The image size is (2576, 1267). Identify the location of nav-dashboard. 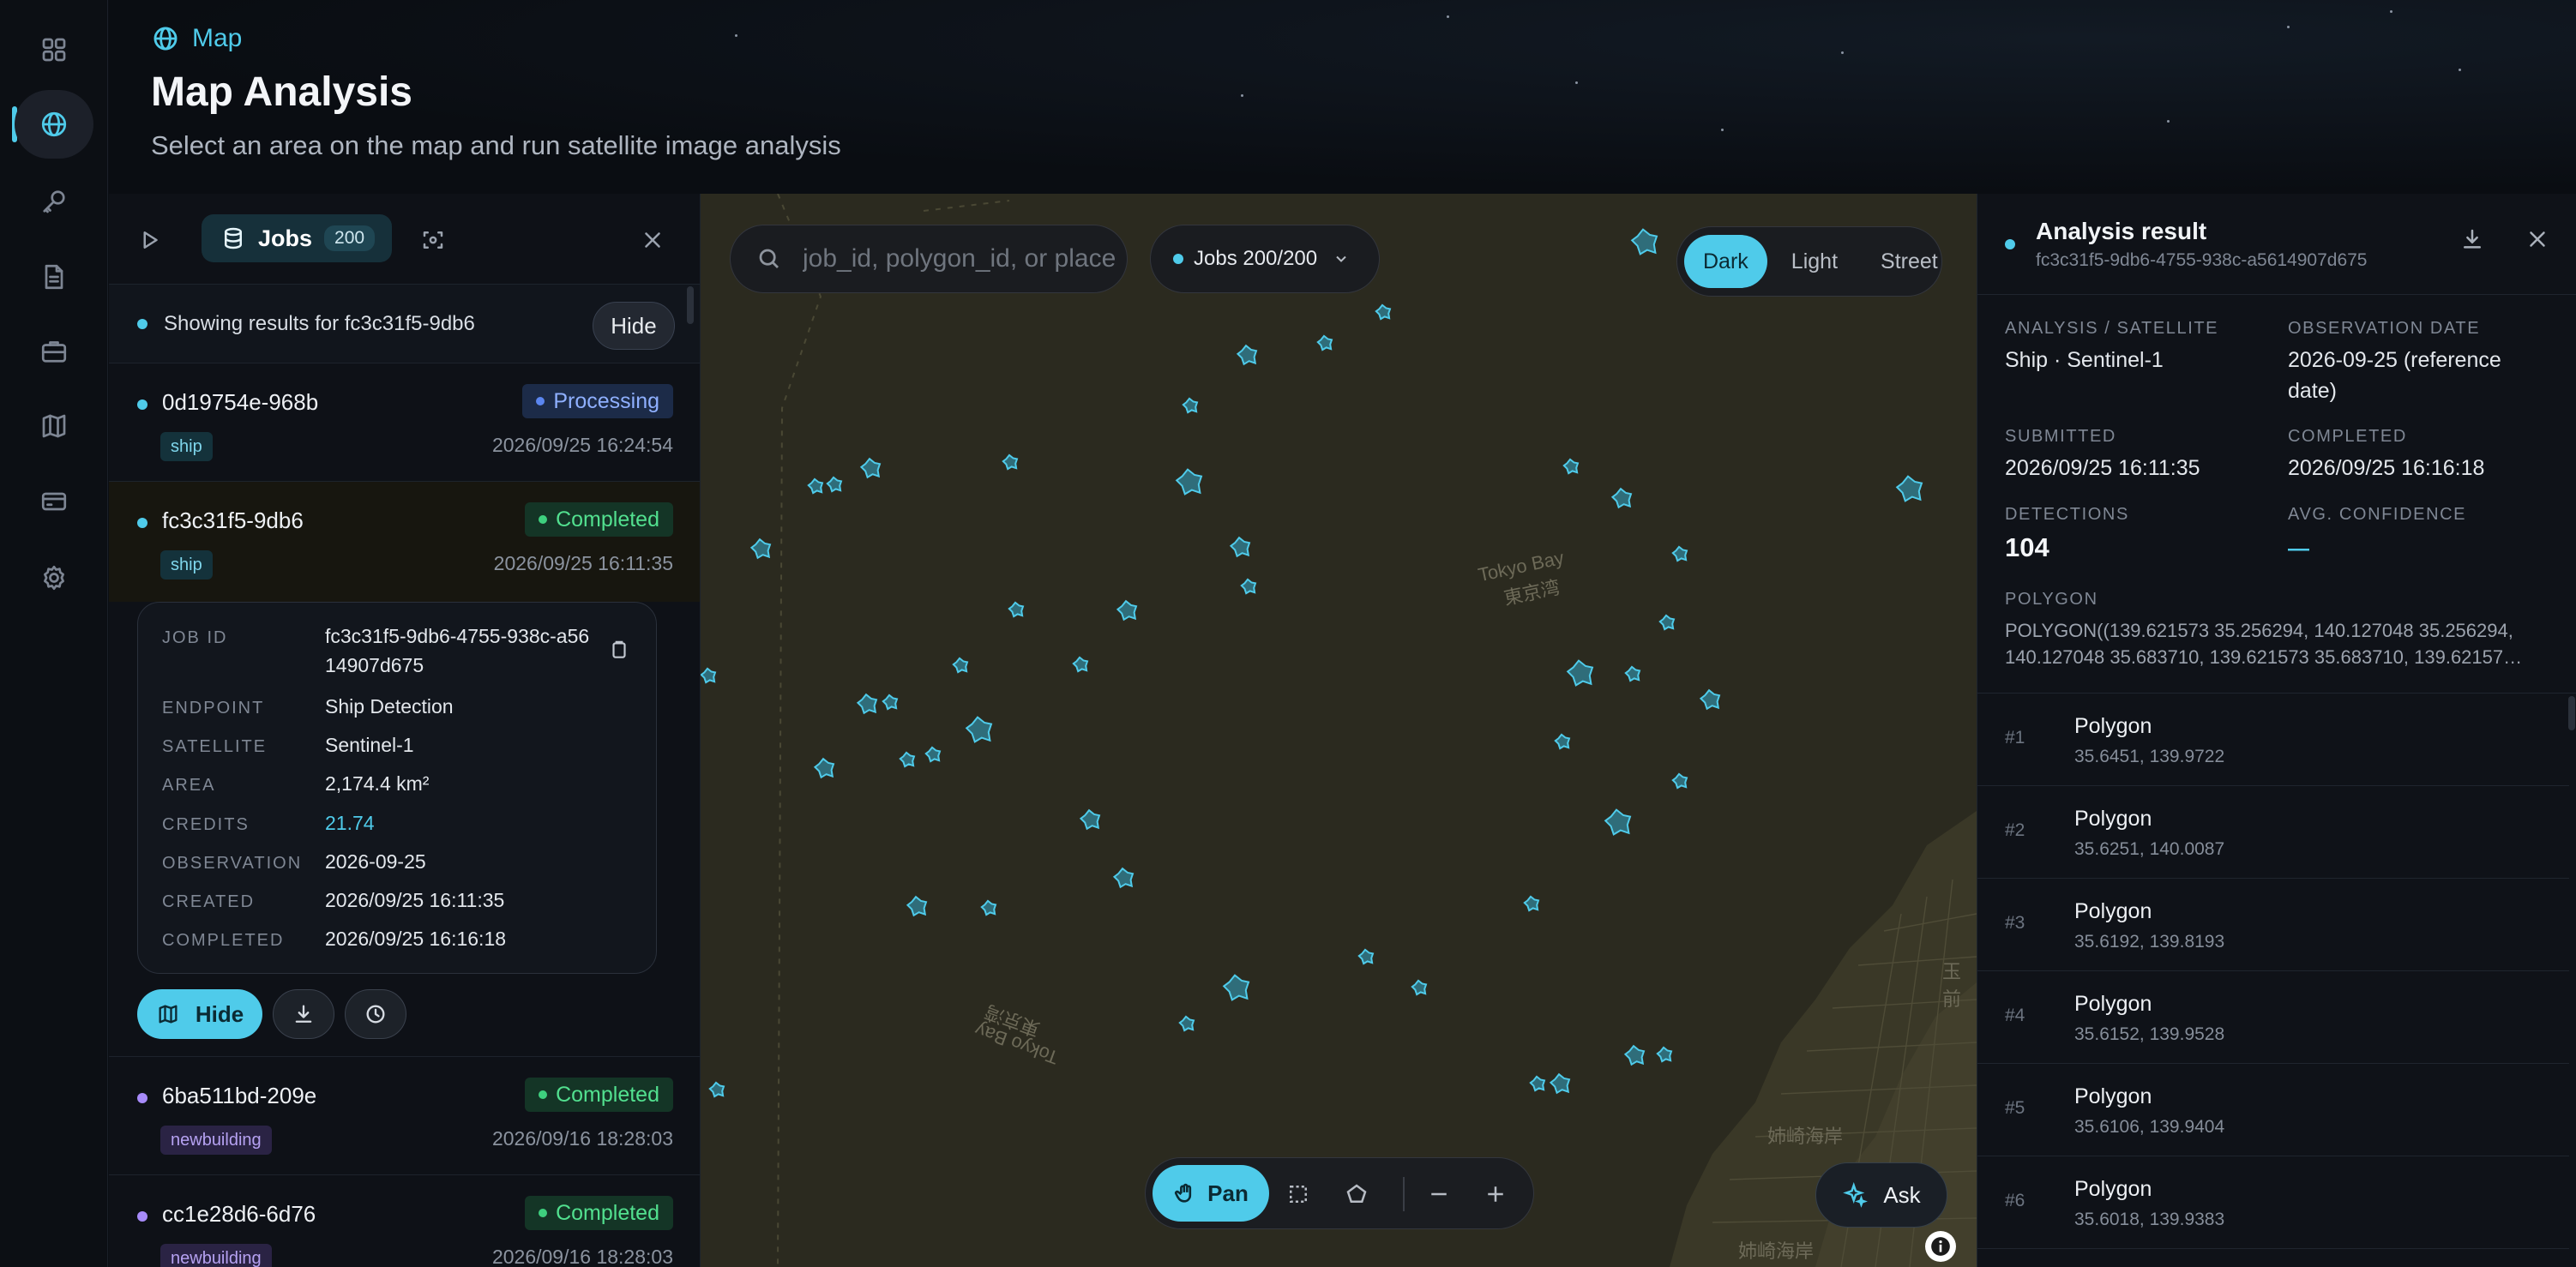
(54, 49).